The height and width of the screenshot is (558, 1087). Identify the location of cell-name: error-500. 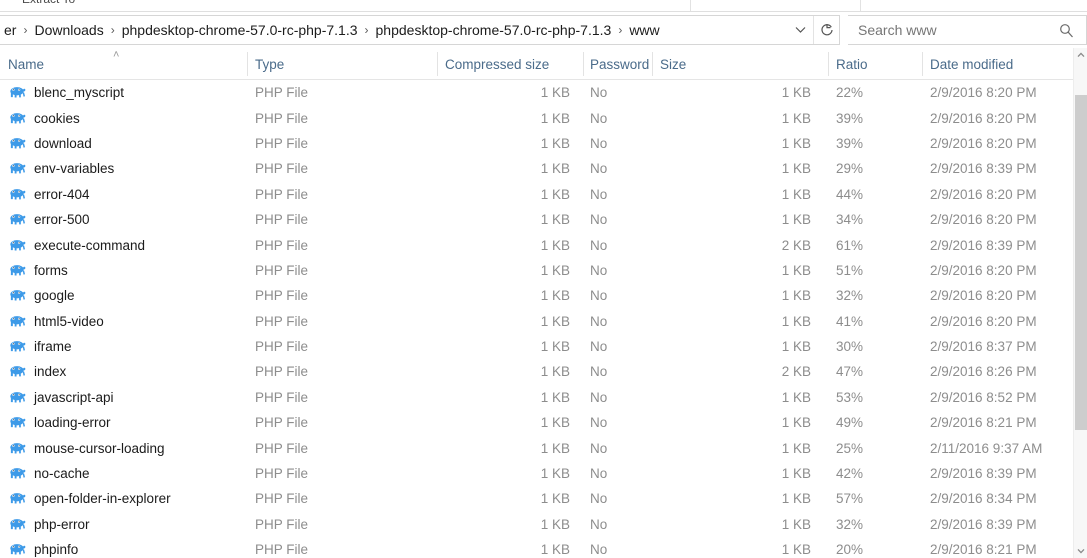
(126, 219).